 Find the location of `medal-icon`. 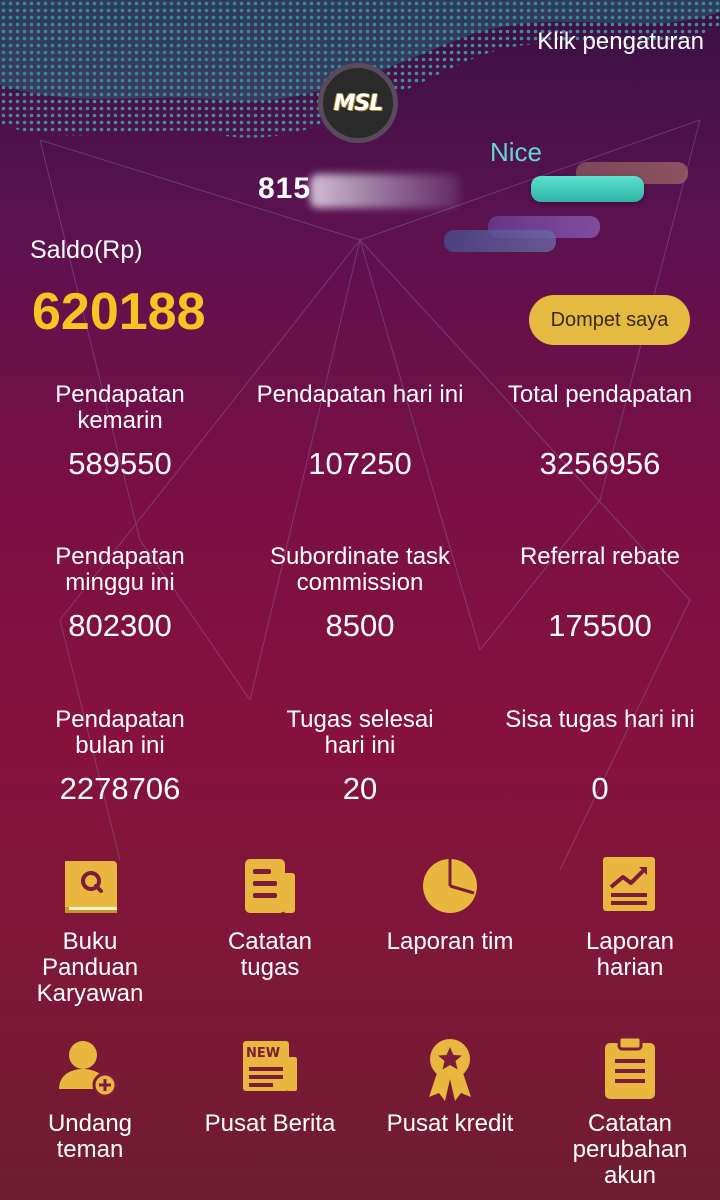

medal-icon is located at coordinates (450, 1070).